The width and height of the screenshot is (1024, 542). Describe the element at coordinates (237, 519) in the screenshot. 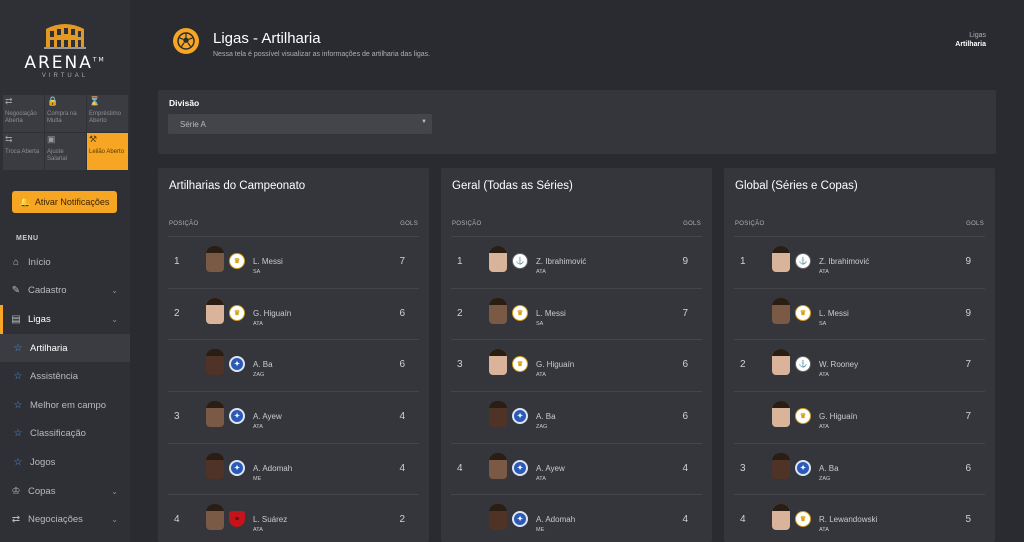

I see `club-badge-icon: ≡` at that location.